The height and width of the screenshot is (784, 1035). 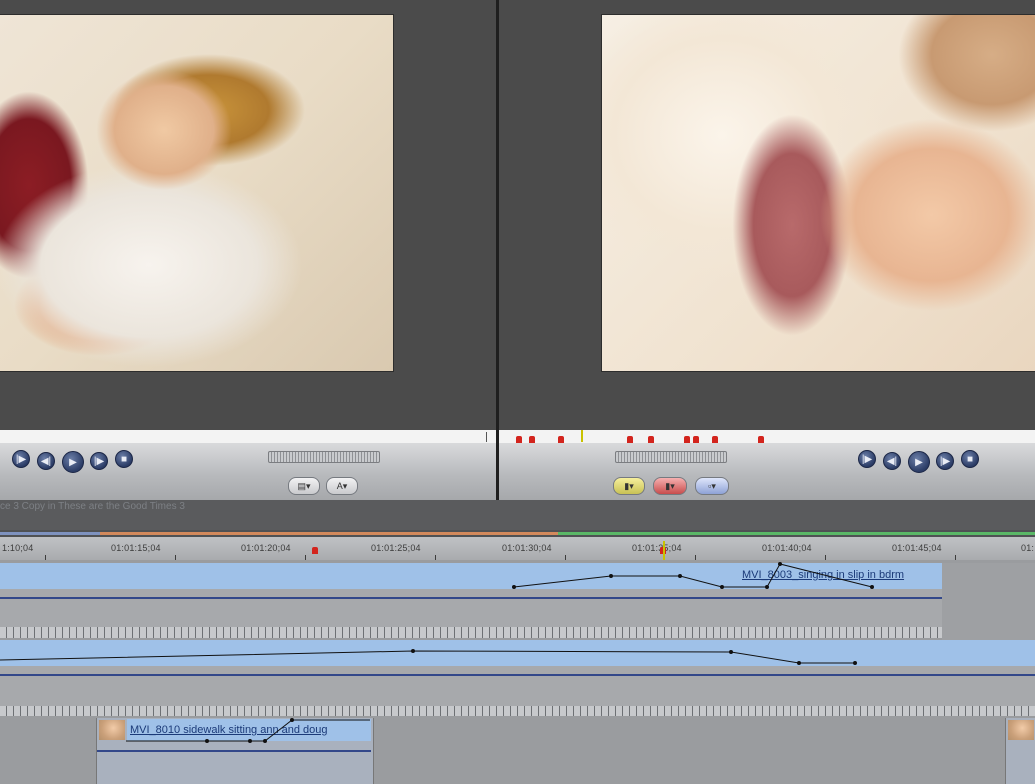 What do you see at coordinates (670, 486) in the screenshot?
I see `overwrite-edit-button: ▮▾` at bounding box center [670, 486].